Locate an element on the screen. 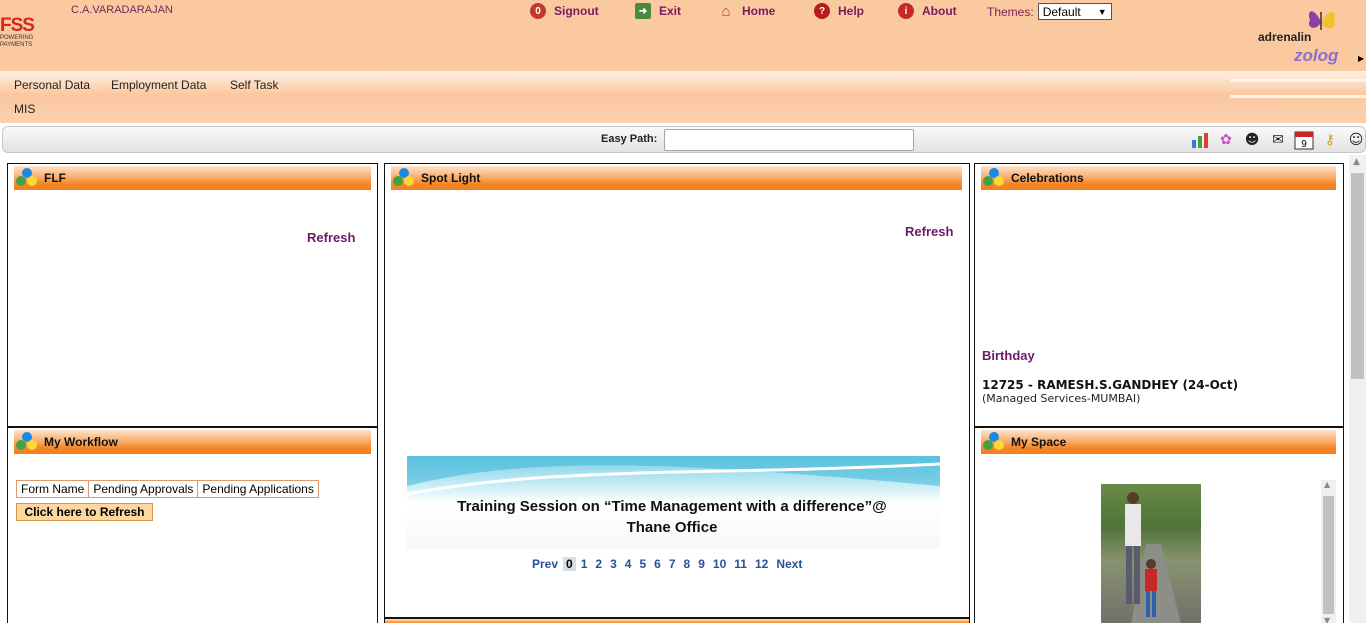 This screenshot has width=1366, height=623. column-form-name: Form Name is located at coordinates (53, 489).